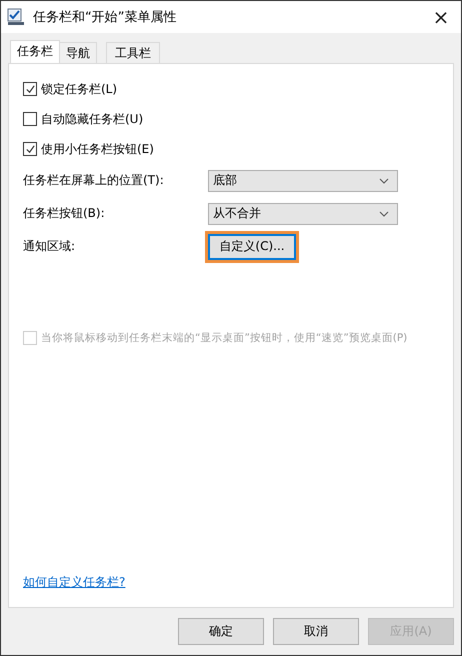  What do you see at coordinates (35, 51) in the screenshot?
I see `tab: 任务栏` at bounding box center [35, 51].